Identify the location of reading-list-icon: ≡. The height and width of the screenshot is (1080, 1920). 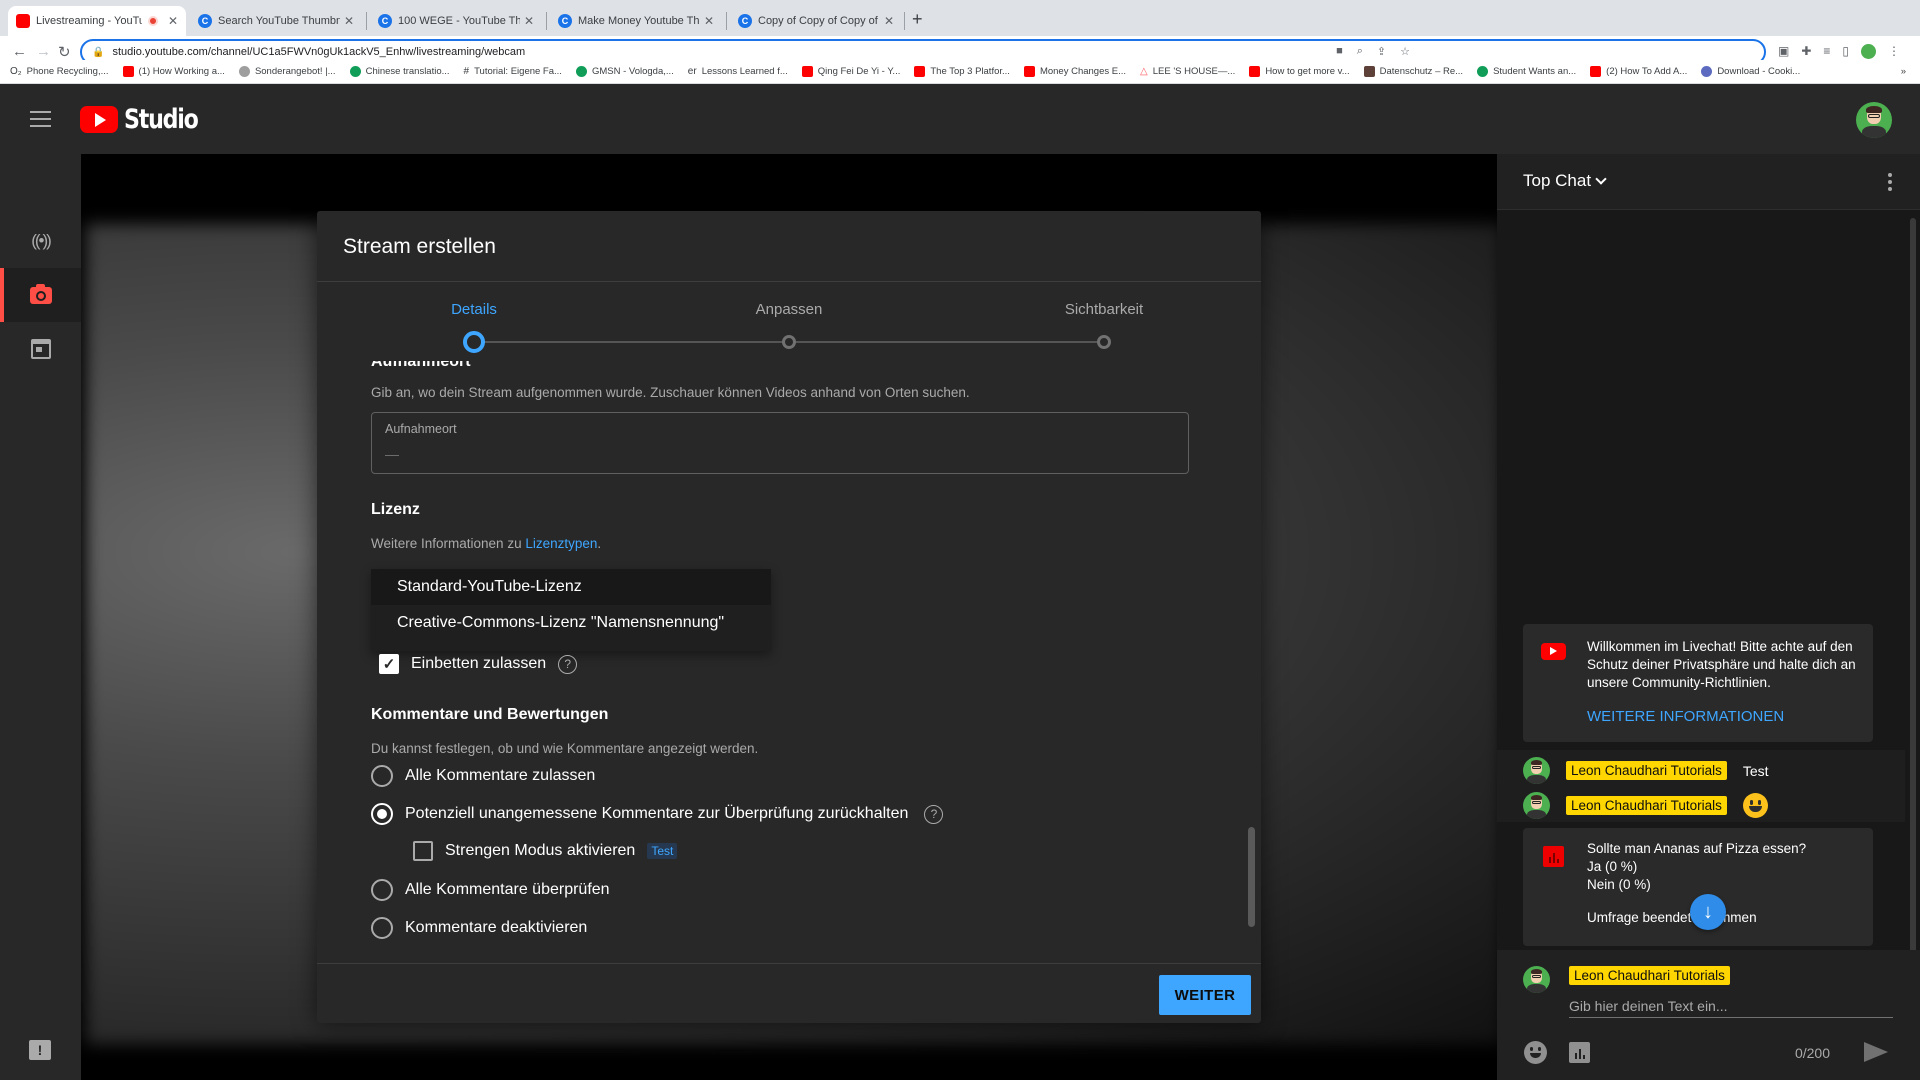
(1826, 51).